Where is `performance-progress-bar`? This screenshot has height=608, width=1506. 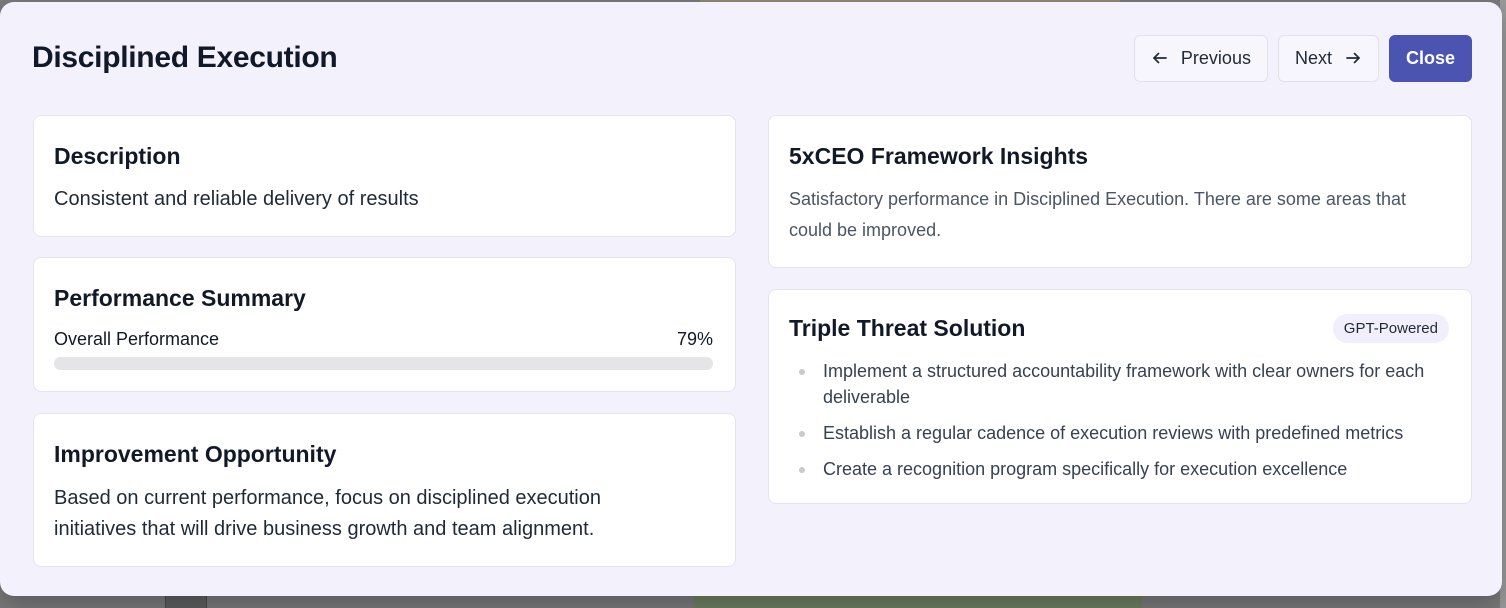 performance-progress-bar is located at coordinates (383, 363).